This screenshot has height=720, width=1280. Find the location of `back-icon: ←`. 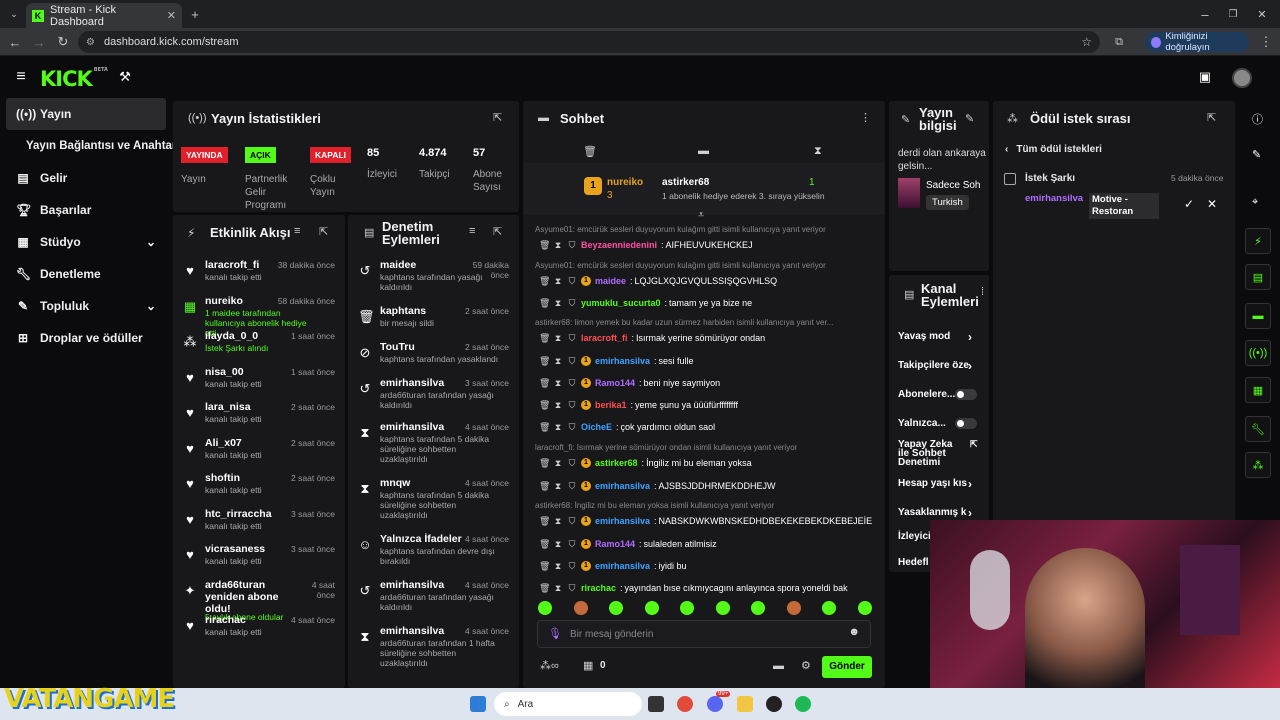

back-icon: ← is located at coordinates (15, 42).